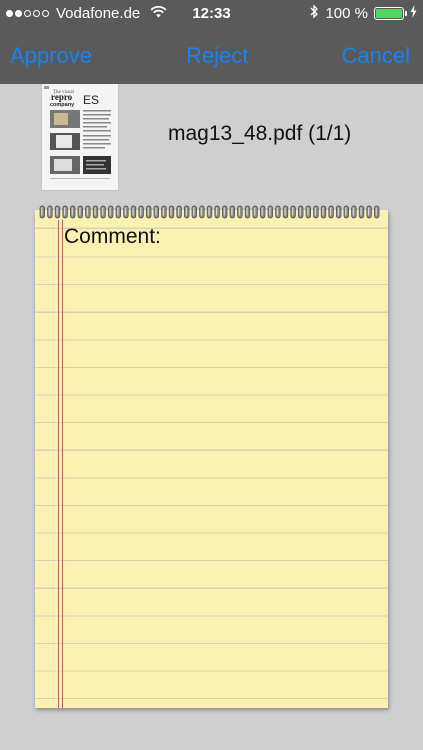  I want to click on pdf-thumbnail: The visual repro company ES, so click(80, 137).